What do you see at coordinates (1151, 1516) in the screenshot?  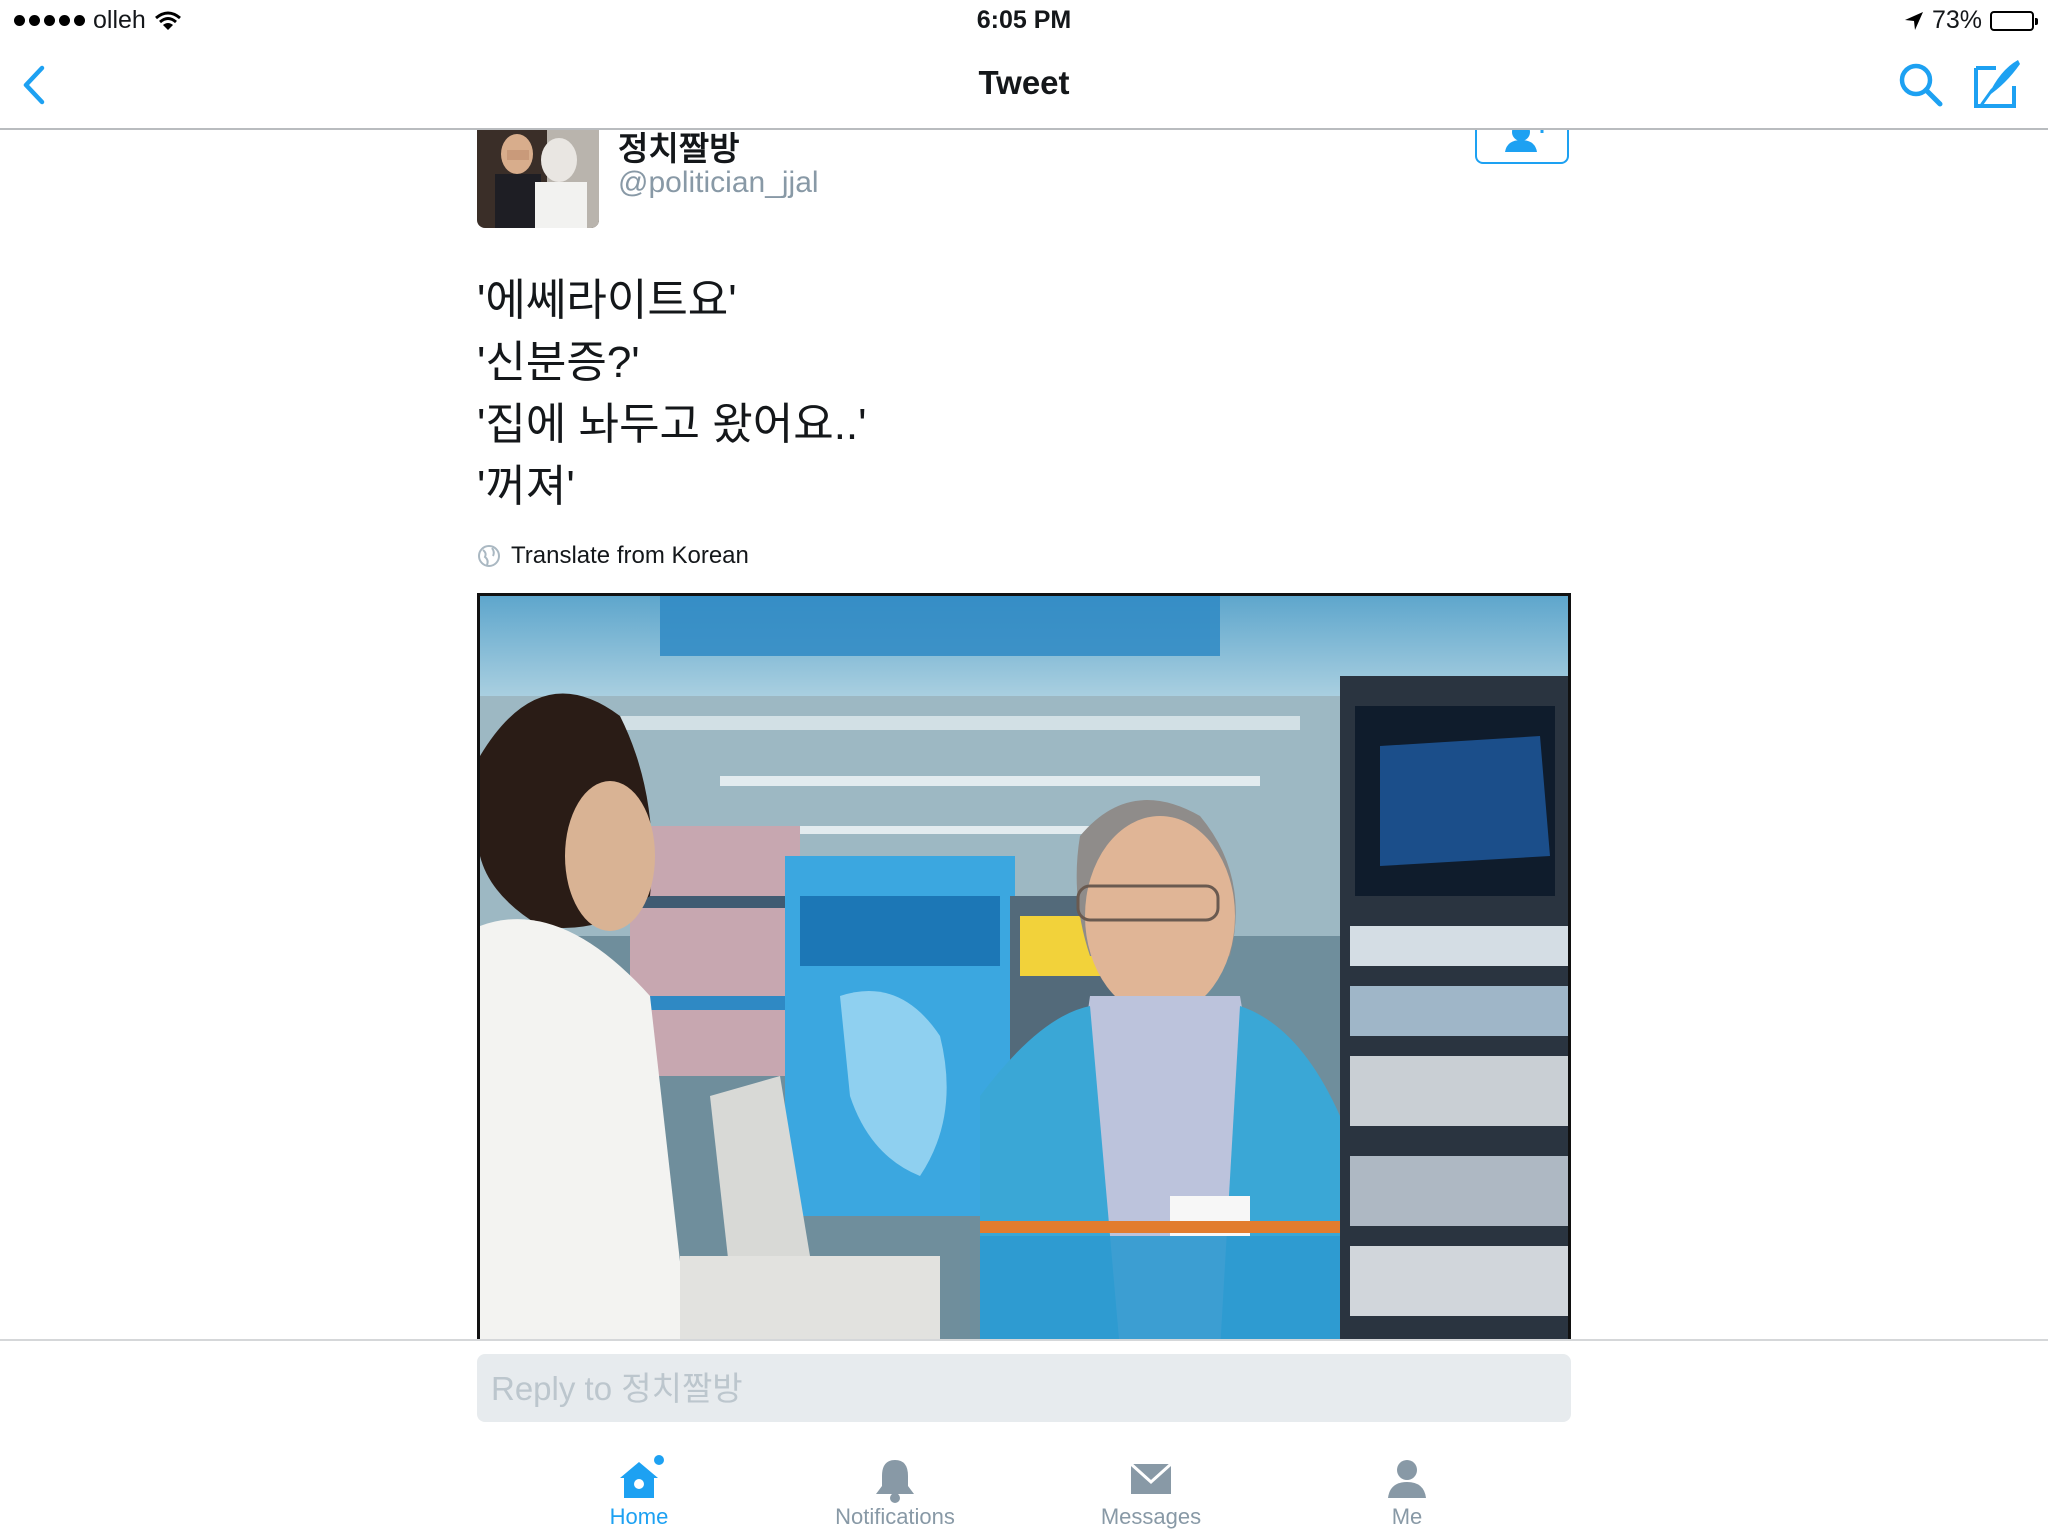 I see `tab-label: Messages` at bounding box center [1151, 1516].